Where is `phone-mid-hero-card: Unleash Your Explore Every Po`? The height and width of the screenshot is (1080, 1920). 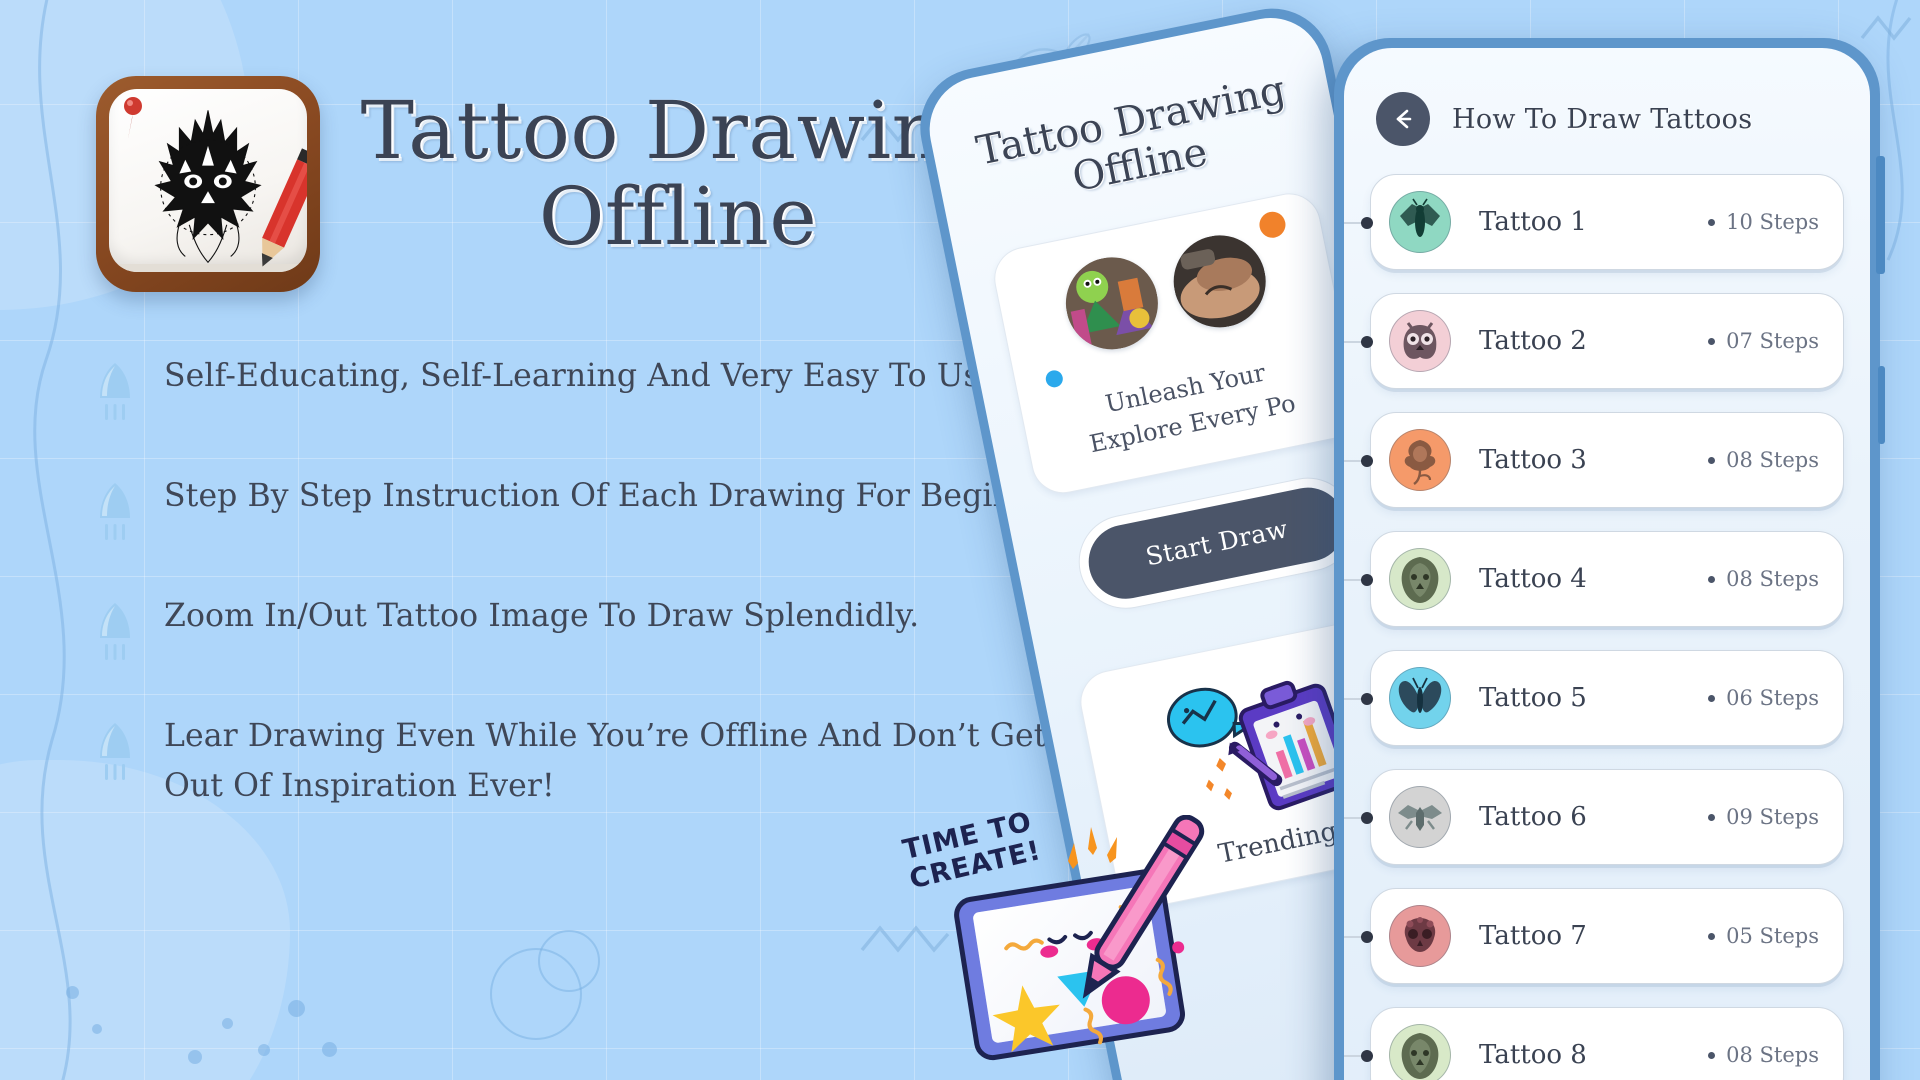
phone-mid-hero-card: Unleash Your Explore Every Po is located at coordinates (1176, 343).